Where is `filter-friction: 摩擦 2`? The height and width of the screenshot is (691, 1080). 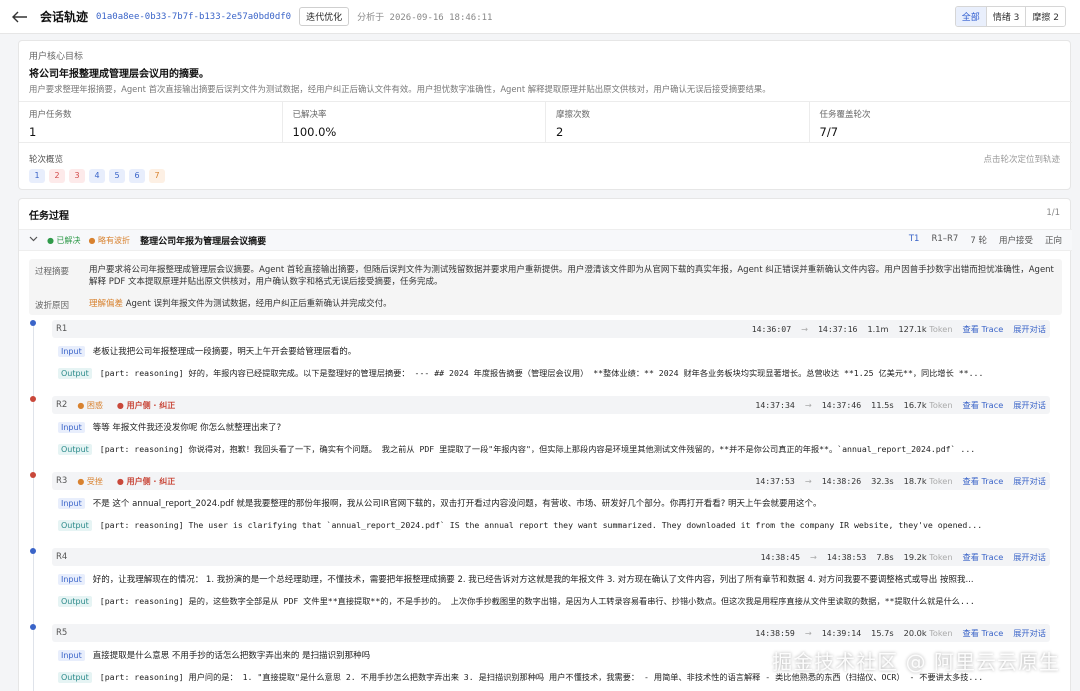
filter-friction: 摩擦 2 is located at coordinates (1045, 16).